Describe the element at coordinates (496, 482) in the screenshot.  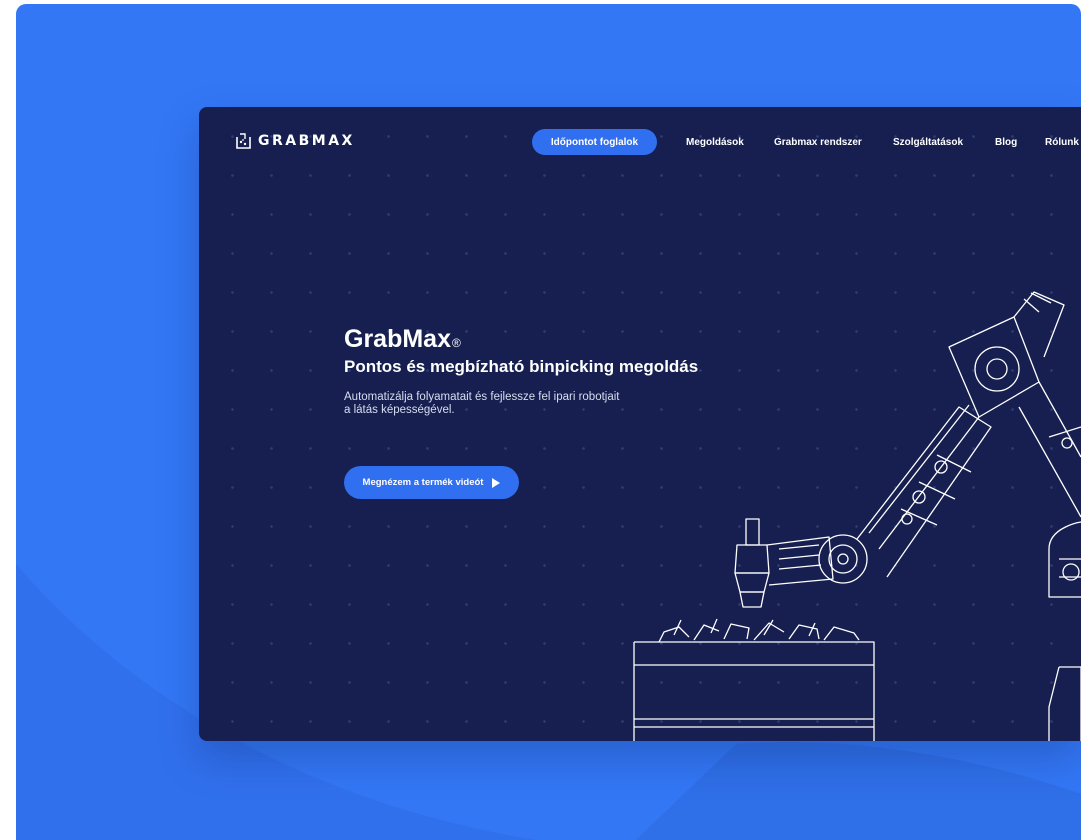
I see `play-icon` at that location.